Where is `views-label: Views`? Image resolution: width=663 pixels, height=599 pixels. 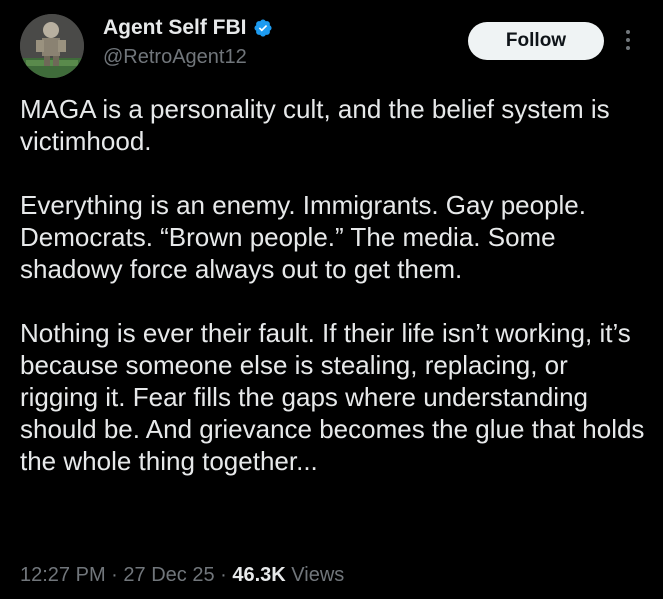
views-label: Views is located at coordinates (315, 575).